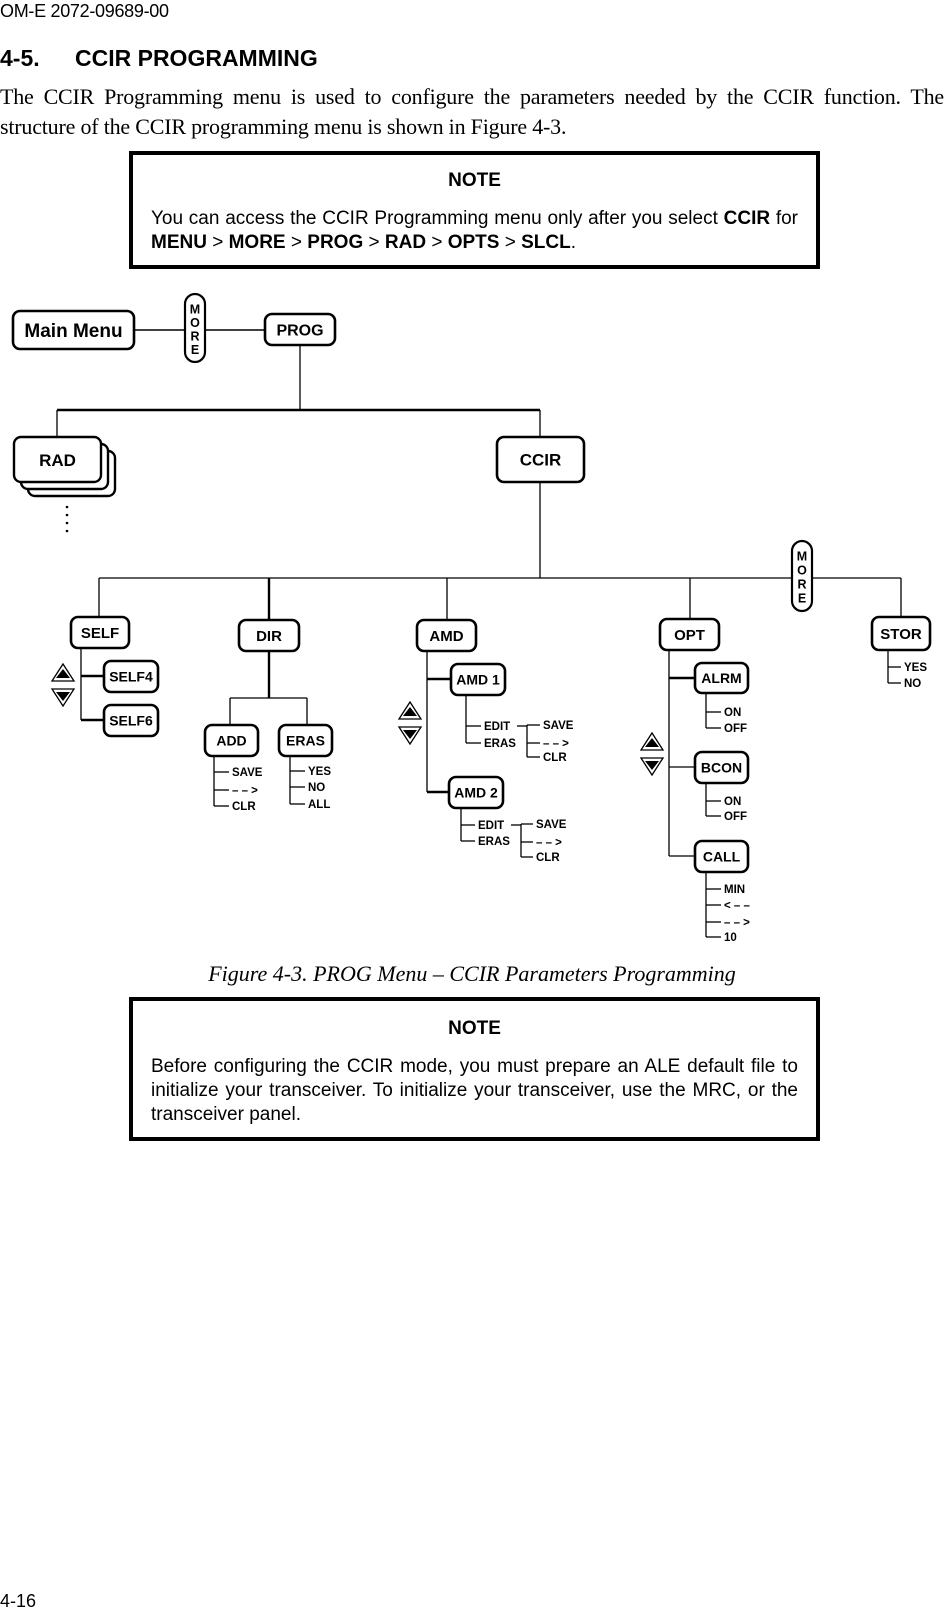 Image resolution: width=944 pixels, height=1612 pixels. I want to click on prog-node: PROG, so click(300, 329).